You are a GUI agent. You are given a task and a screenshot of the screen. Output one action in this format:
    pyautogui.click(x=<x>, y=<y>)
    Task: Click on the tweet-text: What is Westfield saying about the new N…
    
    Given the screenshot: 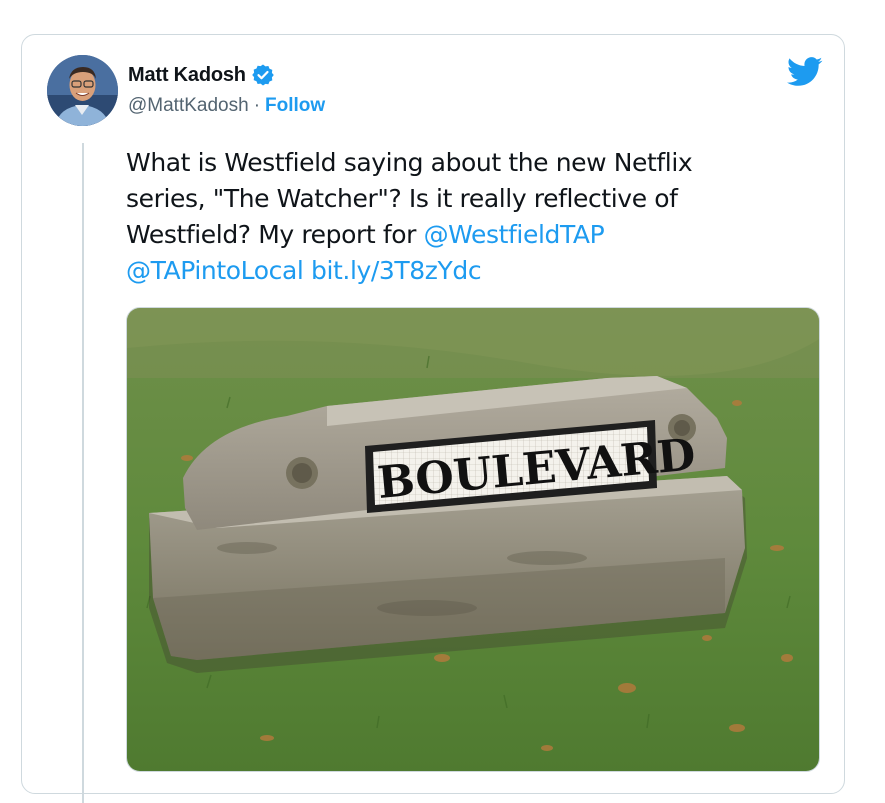 What is the action you would take?
    pyautogui.click(x=456, y=217)
    